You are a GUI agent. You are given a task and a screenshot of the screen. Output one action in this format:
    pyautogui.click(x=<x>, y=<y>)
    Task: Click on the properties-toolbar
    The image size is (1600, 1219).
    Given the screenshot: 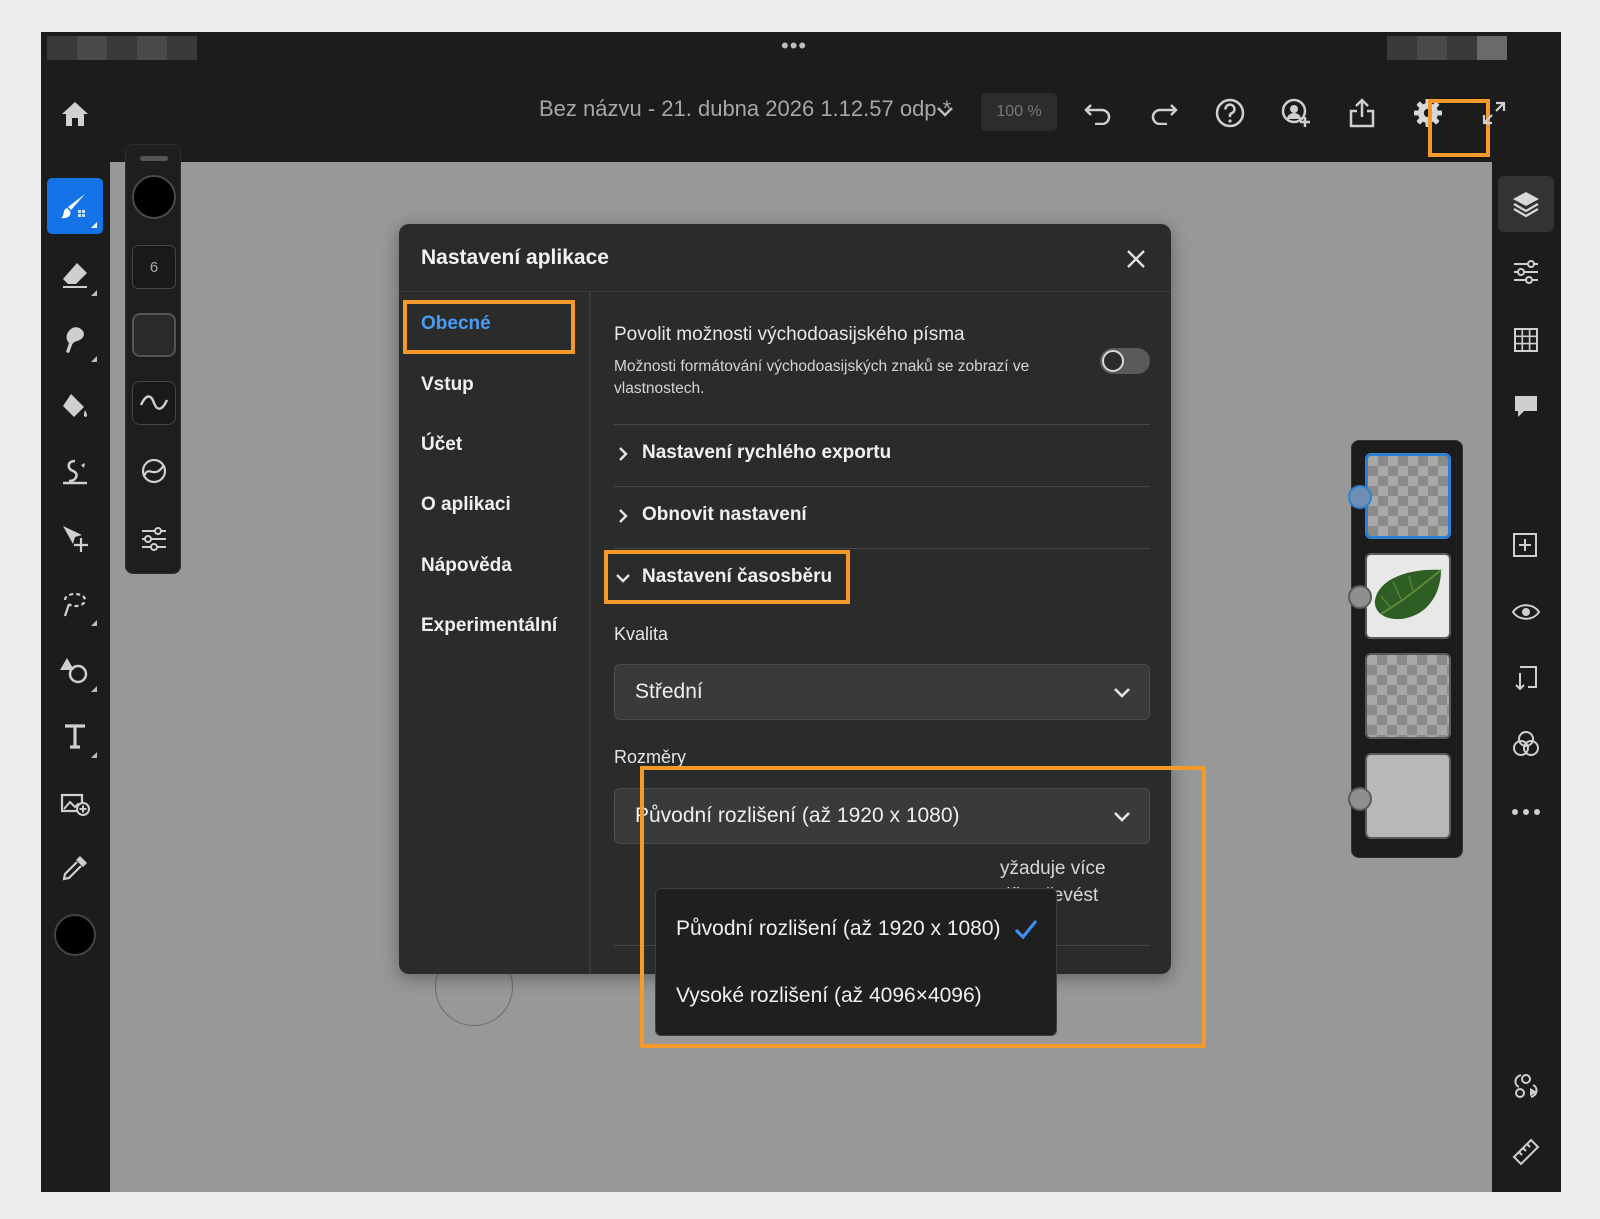 What is the action you would take?
    pyautogui.click(x=1526, y=677)
    